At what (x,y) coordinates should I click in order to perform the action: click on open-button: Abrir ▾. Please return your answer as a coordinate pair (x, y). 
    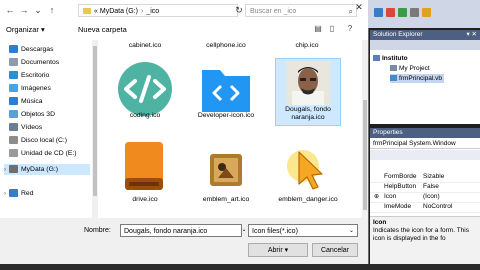
    Looking at the image, I should click on (278, 250).